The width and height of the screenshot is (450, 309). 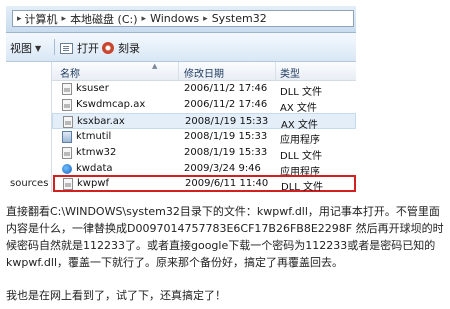 I want to click on burn-disc-icon, so click(x=108, y=48).